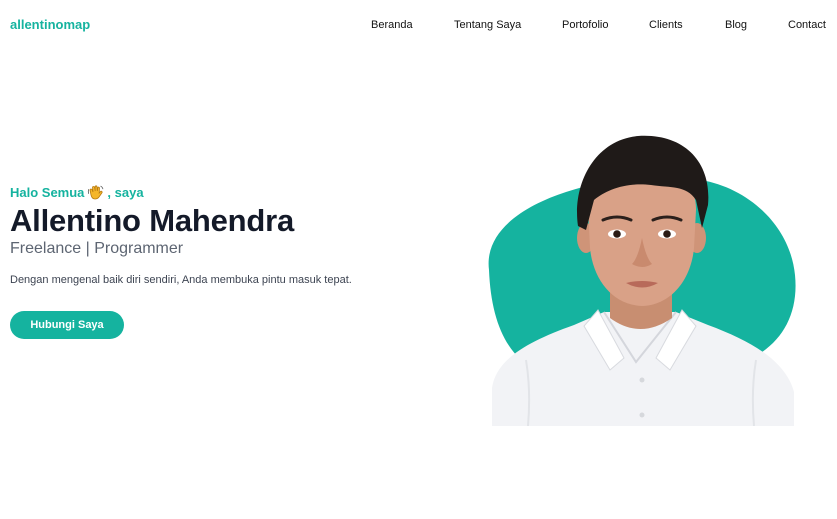  What do you see at coordinates (487, 25) in the screenshot?
I see `nav-item-tentang-saya: Tentang Saya` at bounding box center [487, 25].